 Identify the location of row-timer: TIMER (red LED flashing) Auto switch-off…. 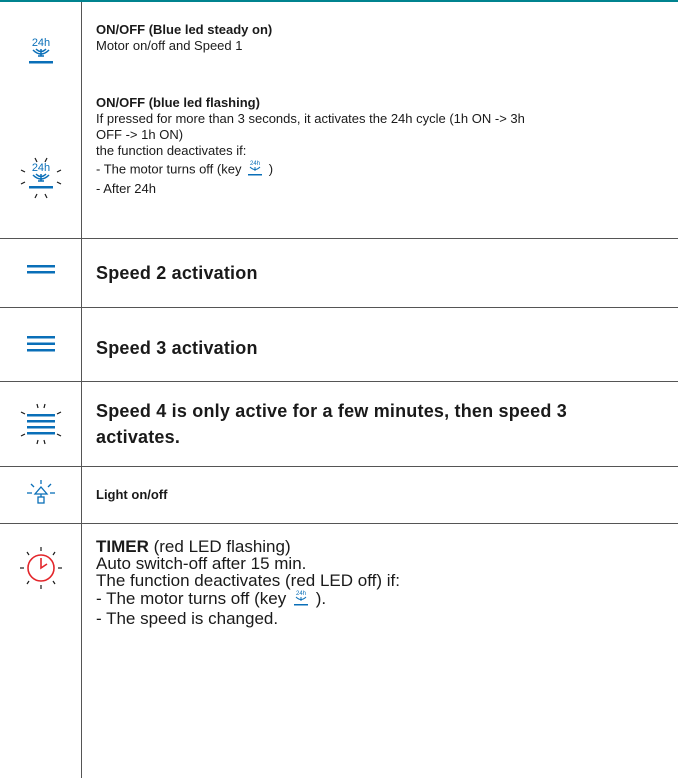
(382, 582).